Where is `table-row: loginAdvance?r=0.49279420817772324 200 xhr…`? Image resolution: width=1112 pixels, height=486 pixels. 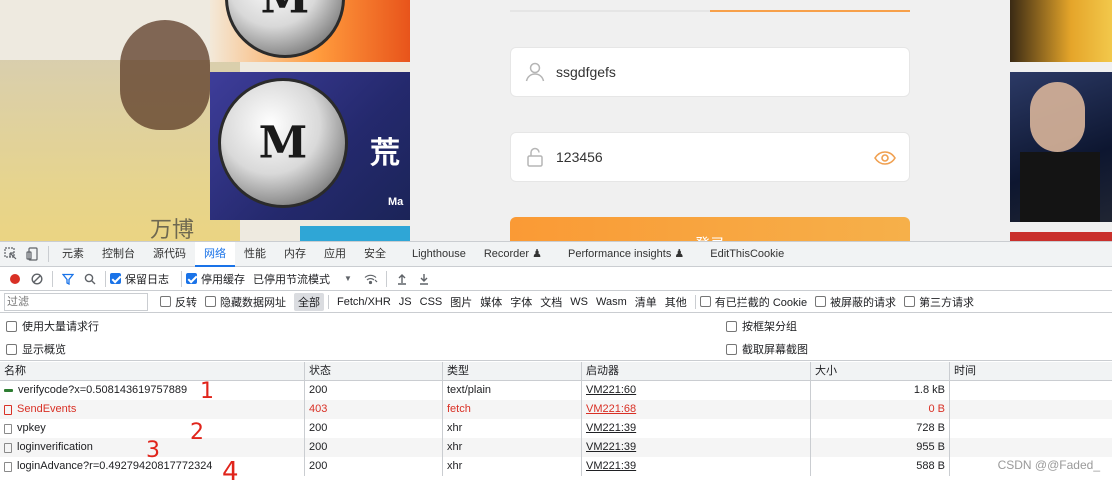
table-row: loginAdvance?r=0.49279420817772324 200 xhr… is located at coordinates (556, 466).